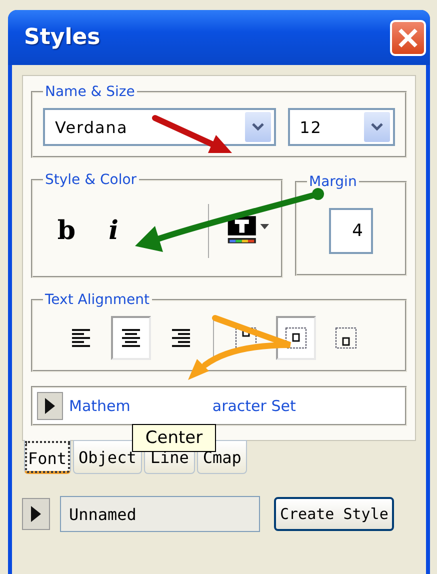 This screenshot has height=574, width=437. What do you see at coordinates (254, 406) in the screenshot?
I see `character-set-link: aracter Set` at bounding box center [254, 406].